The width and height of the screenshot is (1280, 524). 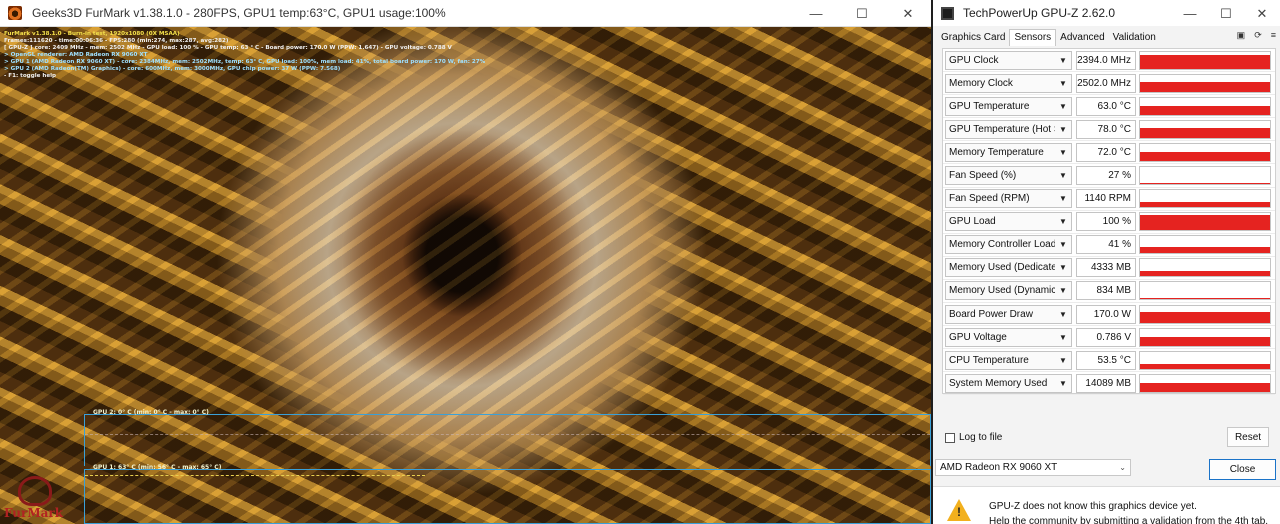 What do you see at coordinates (1004, 291) in the screenshot?
I see `sensor-name: Memory Used (Dynamic)` at bounding box center [1004, 291].